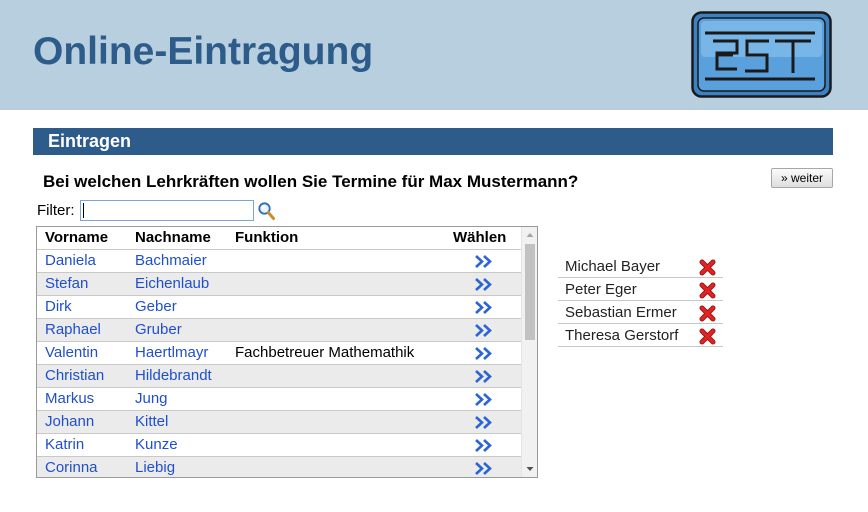 This screenshot has width=868, height=512. What do you see at coordinates (56, 210) in the screenshot?
I see `filter-label: Filter:` at bounding box center [56, 210].